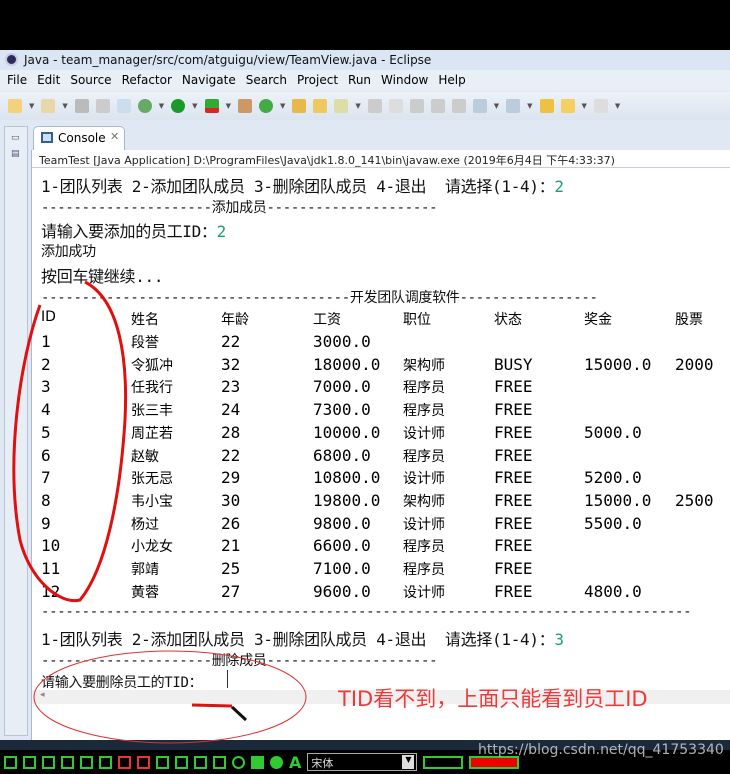  What do you see at coordinates (152, 547) in the screenshot?
I see `cell-name: 小龙女` at bounding box center [152, 547].